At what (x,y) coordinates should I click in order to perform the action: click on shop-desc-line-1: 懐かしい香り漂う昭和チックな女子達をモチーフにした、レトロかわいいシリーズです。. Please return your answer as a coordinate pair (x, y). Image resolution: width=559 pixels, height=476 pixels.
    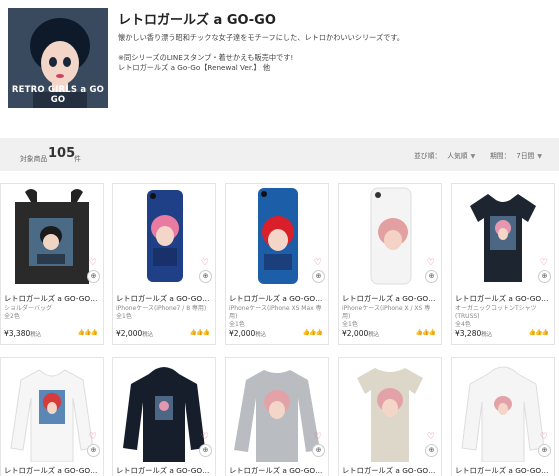
    Looking at the image, I should click on (261, 37).